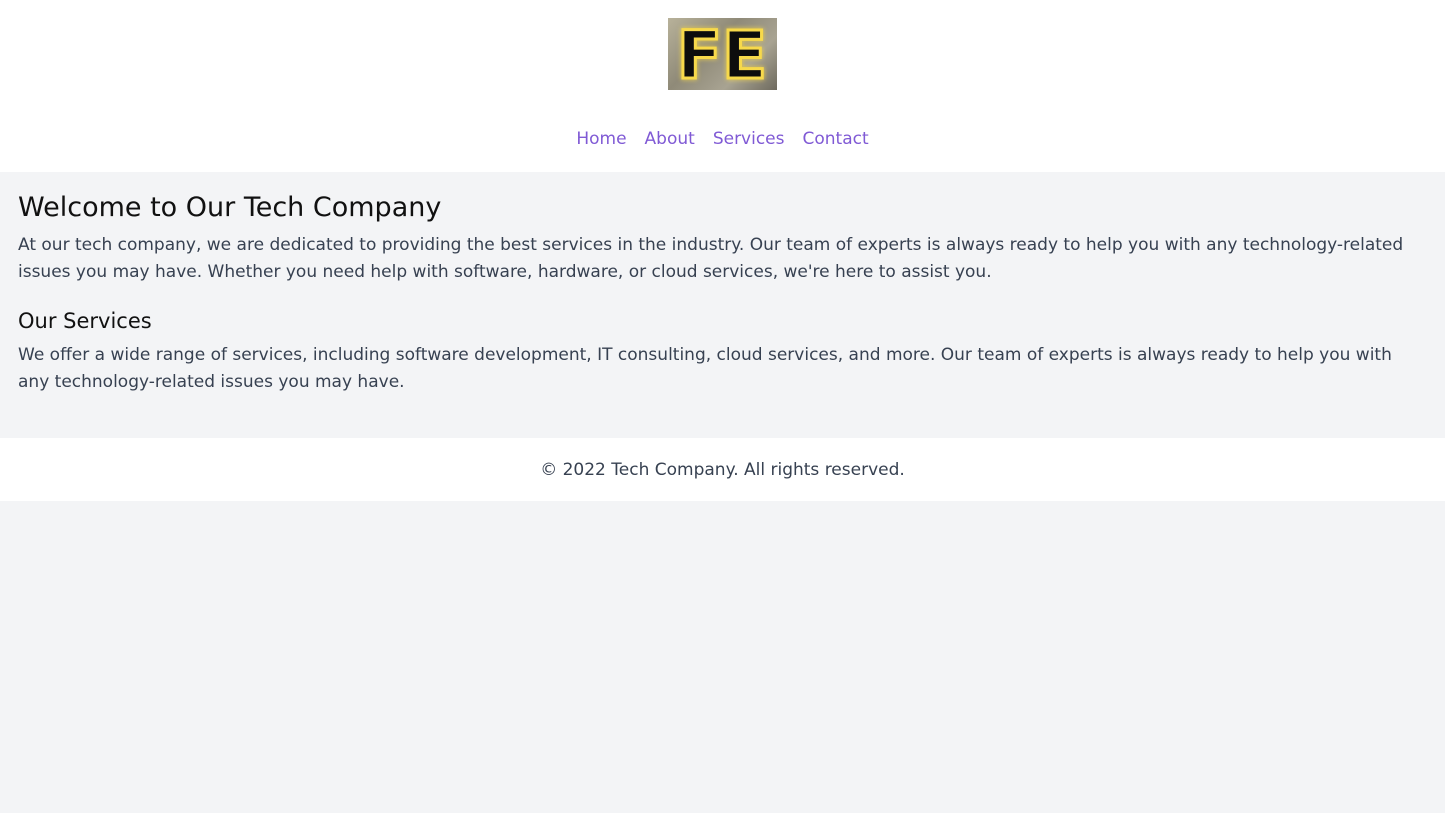 The image size is (1445, 813). I want to click on services-heading: Our Services, so click(85, 321).